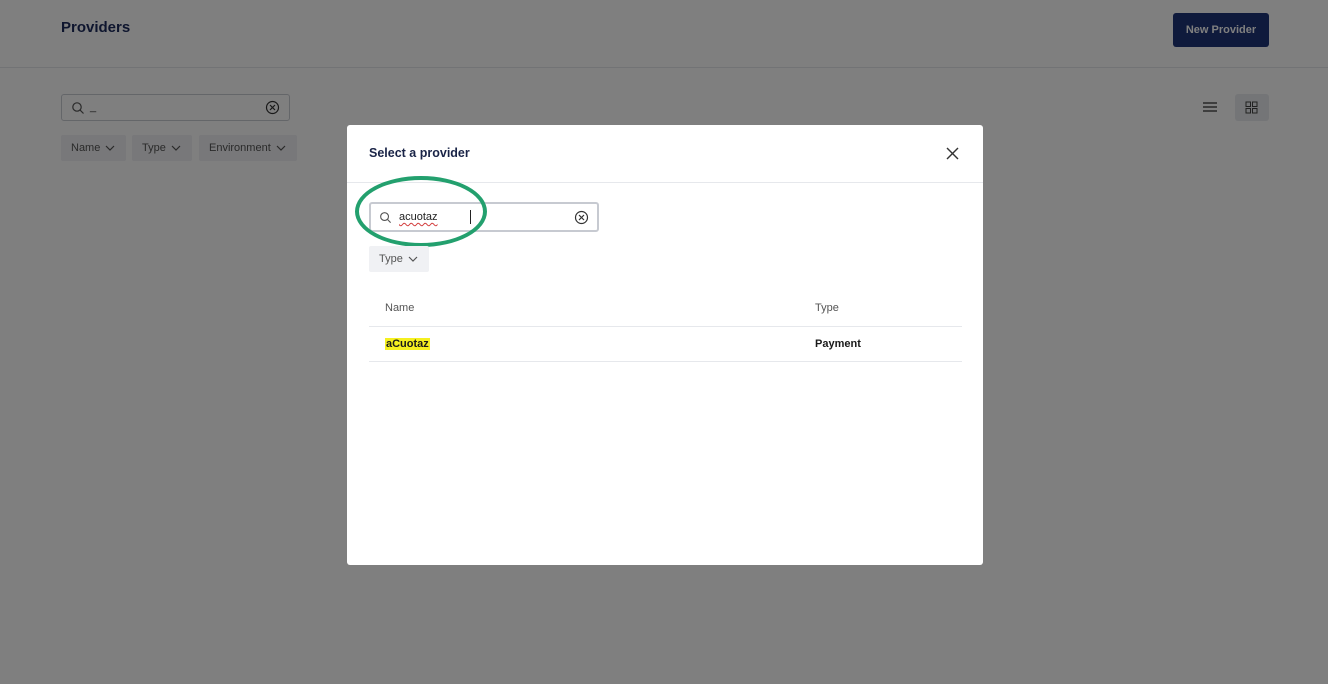 This screenshot has height=684, width=1328. Describe the element at coordinates (952, 153) in the screenshot. I see `close-icon` at that location.